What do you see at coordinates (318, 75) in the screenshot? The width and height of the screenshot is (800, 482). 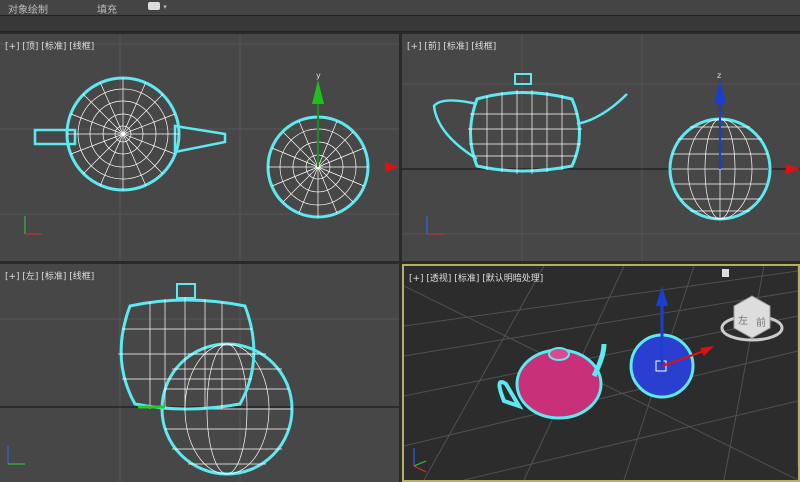 I see `axis-y-label: y` at bounding box center [318, 75].